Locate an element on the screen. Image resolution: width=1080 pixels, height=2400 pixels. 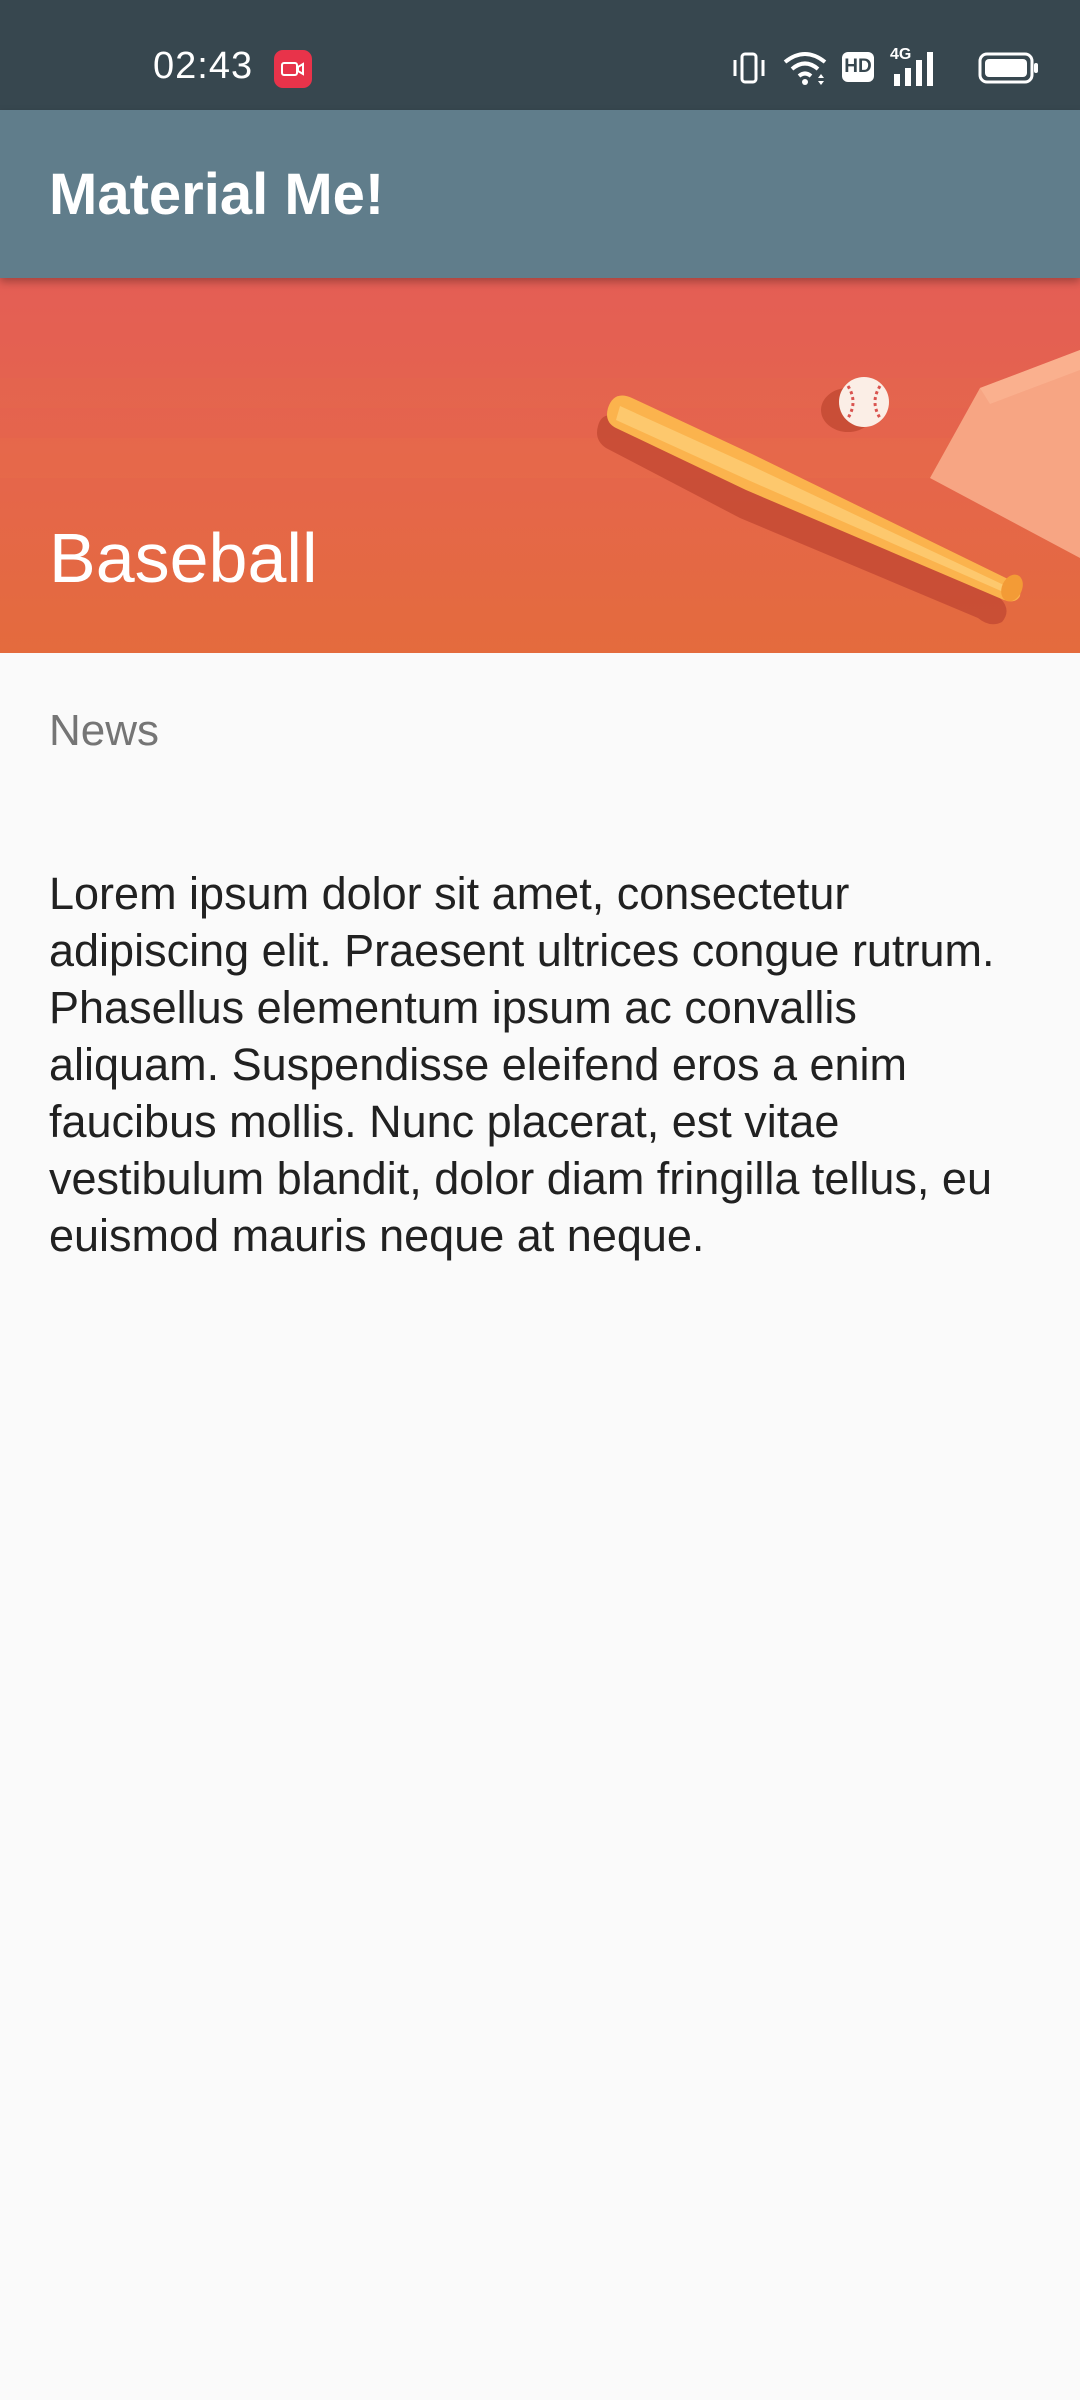
battery-icon is located at coordinates (1009, 70).